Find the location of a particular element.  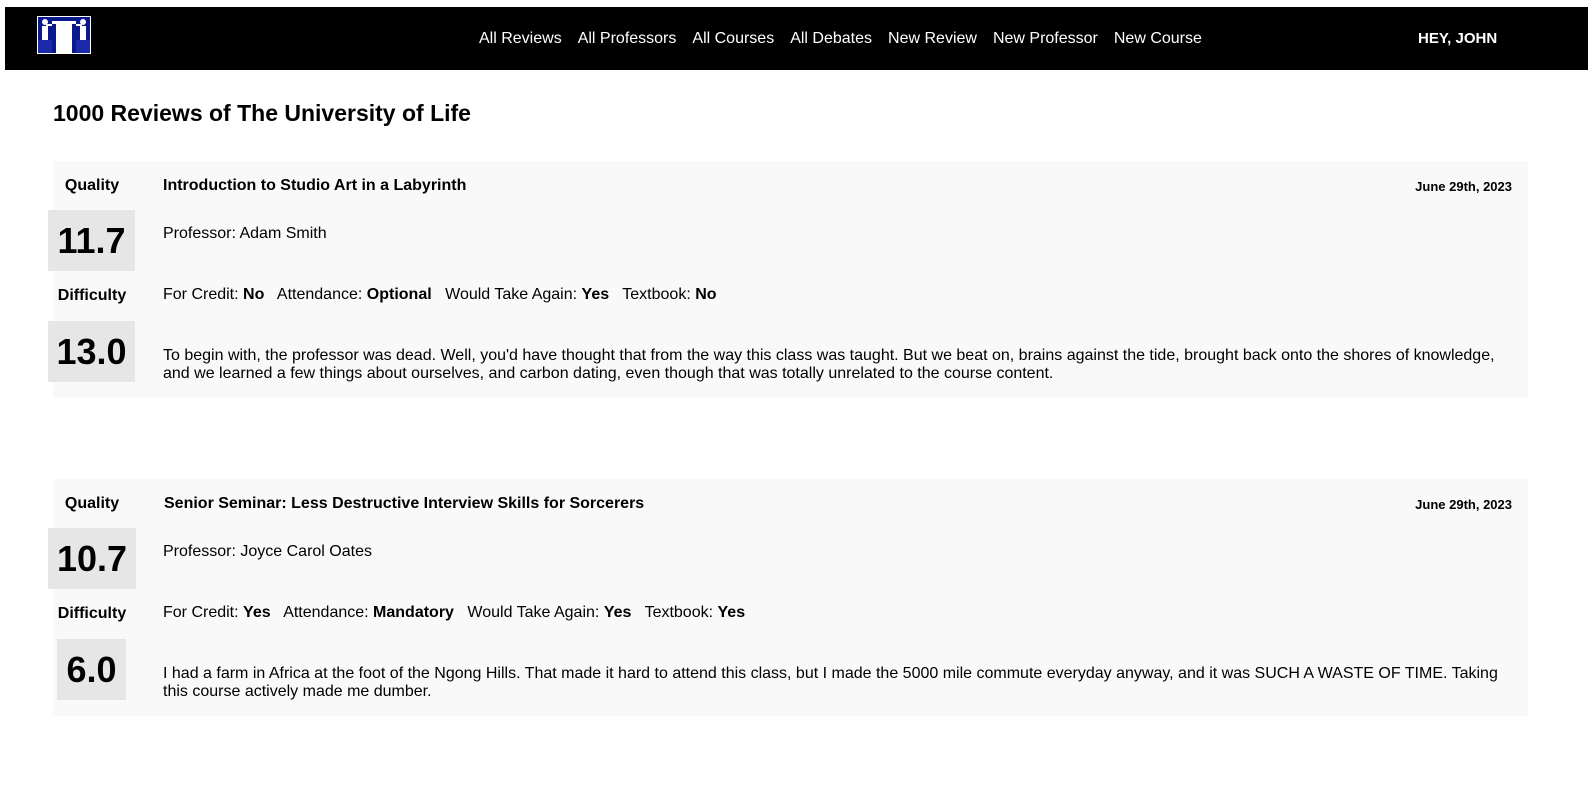

professor-name: Adam Smith is located at coordinates (282, 233).